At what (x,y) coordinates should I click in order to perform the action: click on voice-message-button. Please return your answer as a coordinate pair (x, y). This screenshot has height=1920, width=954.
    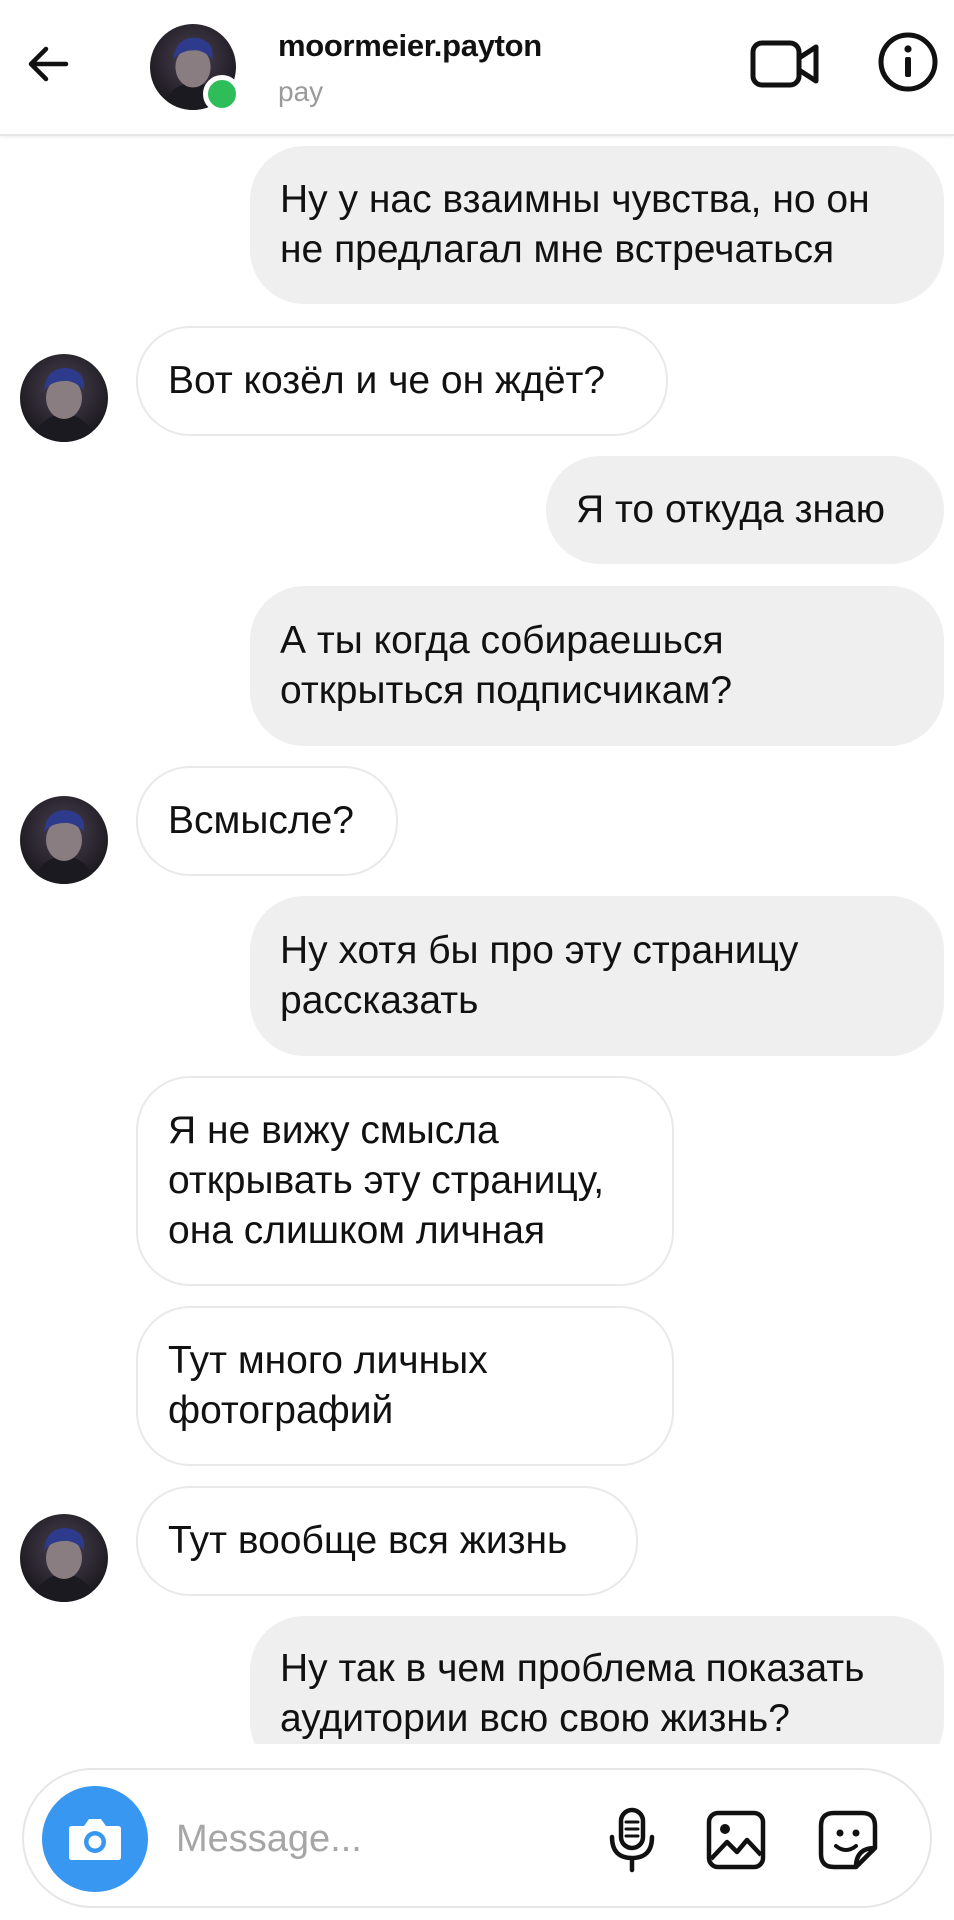
    Looking at the image, I should click on (632, 1840).